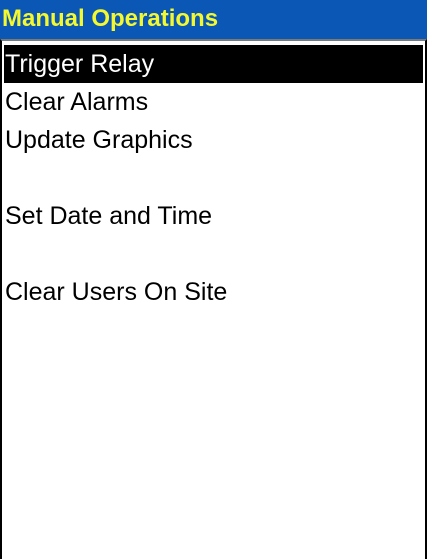 This screenshot has height=559, width=427. What do you see at coordinates (213, 102) in the screenshot?
I see `list-item-clear-alarms: Clear Alarms` at bounding box center [213, 102].